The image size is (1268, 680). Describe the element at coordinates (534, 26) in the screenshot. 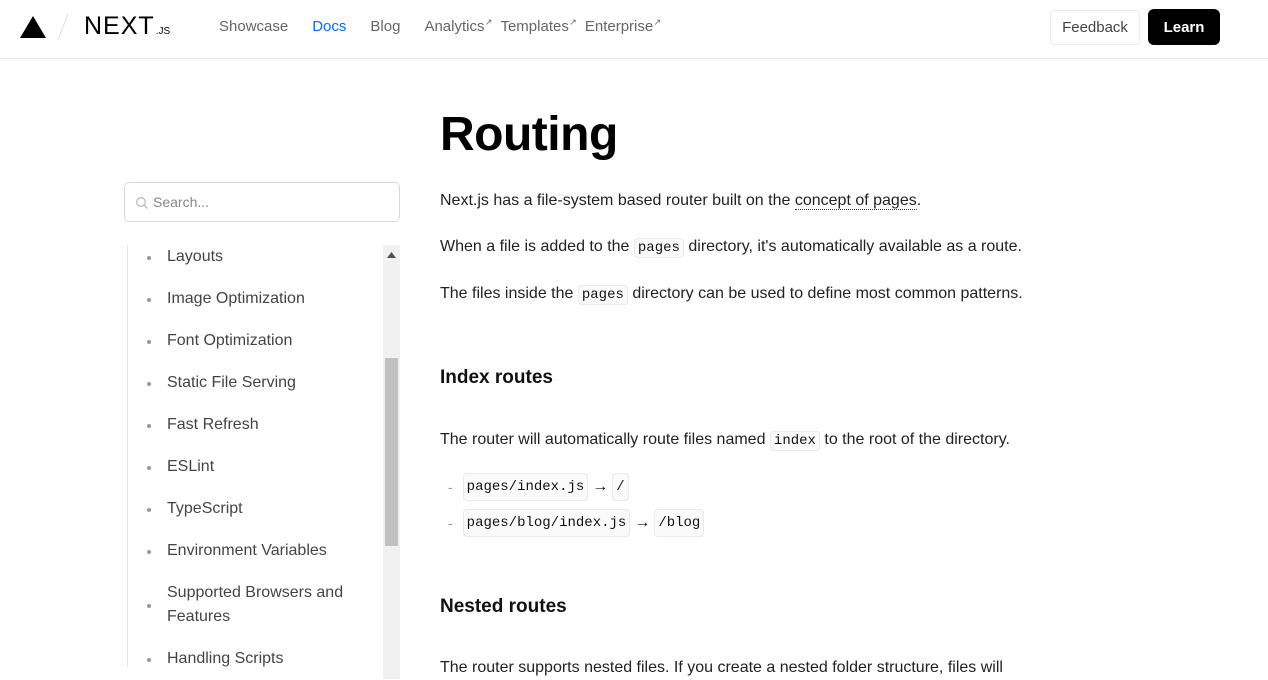

I see `nav-templates-label: Templates` at that location.